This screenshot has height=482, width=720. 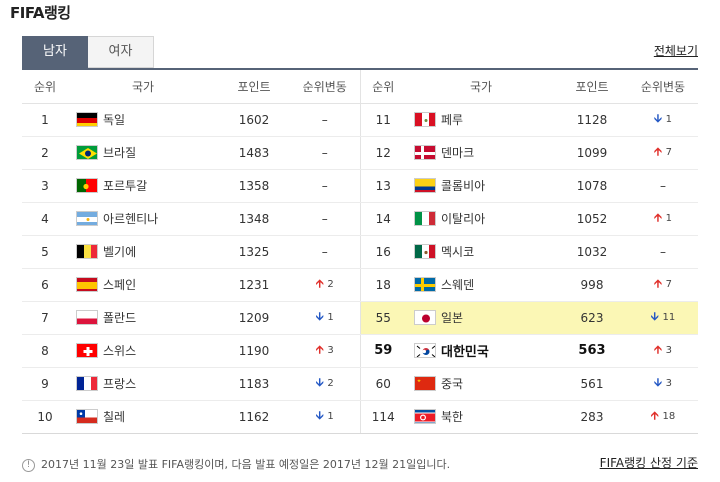 What do you see at coordinates (254, 153) in the screenshot?
I see `points-cell: 1483` at bounding box center [254, 153].